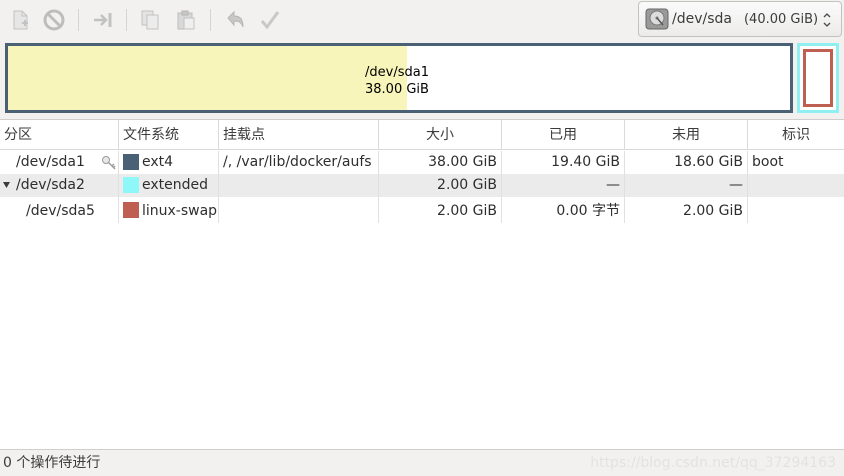 The height and width of the screenshot is (476, 844). What do you see at coordinates (440, 162) in the screenshot?
I see `size-cell: 38.00 GiB` at bounding box center [440, 162].